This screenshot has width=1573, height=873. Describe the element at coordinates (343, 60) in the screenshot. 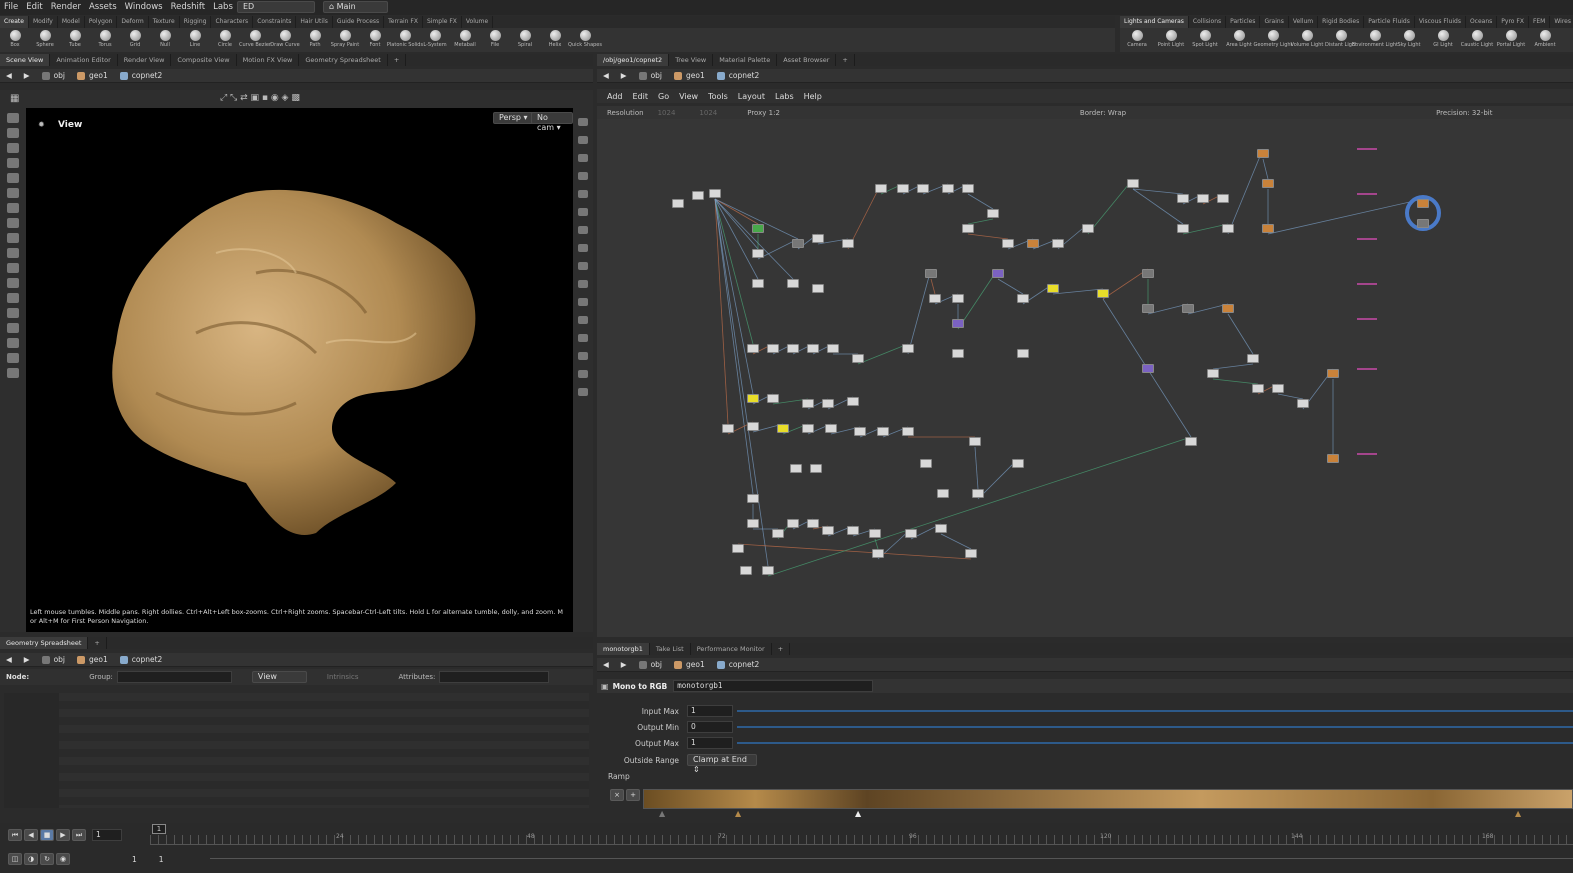

I see `tab-geometry-spreadsheet: Geometry Spreadsheet` at that location.